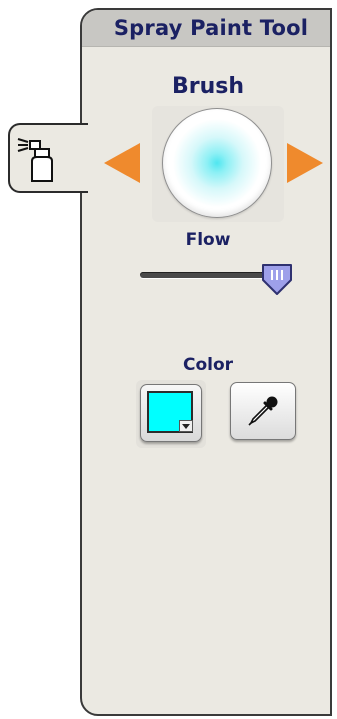 The width and height of the screenshot is (337, 719). Describe the element at coordinates (186, 426) in the screenshot. I see `chevron-down-icon` at that location.